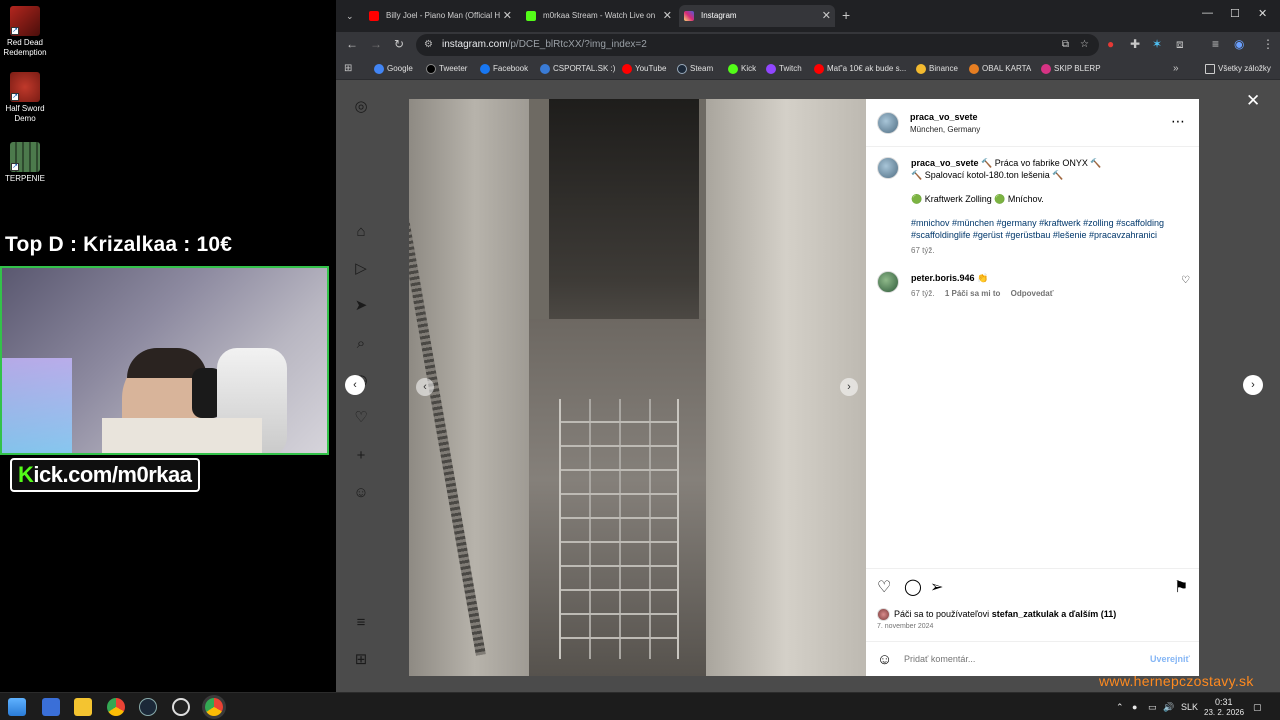 Image resolution: width=1280 pixels, height=720 pixels. Describe the element at coordinates (888, 282) in the screenshot. I see `commenter-avatar` at that location.